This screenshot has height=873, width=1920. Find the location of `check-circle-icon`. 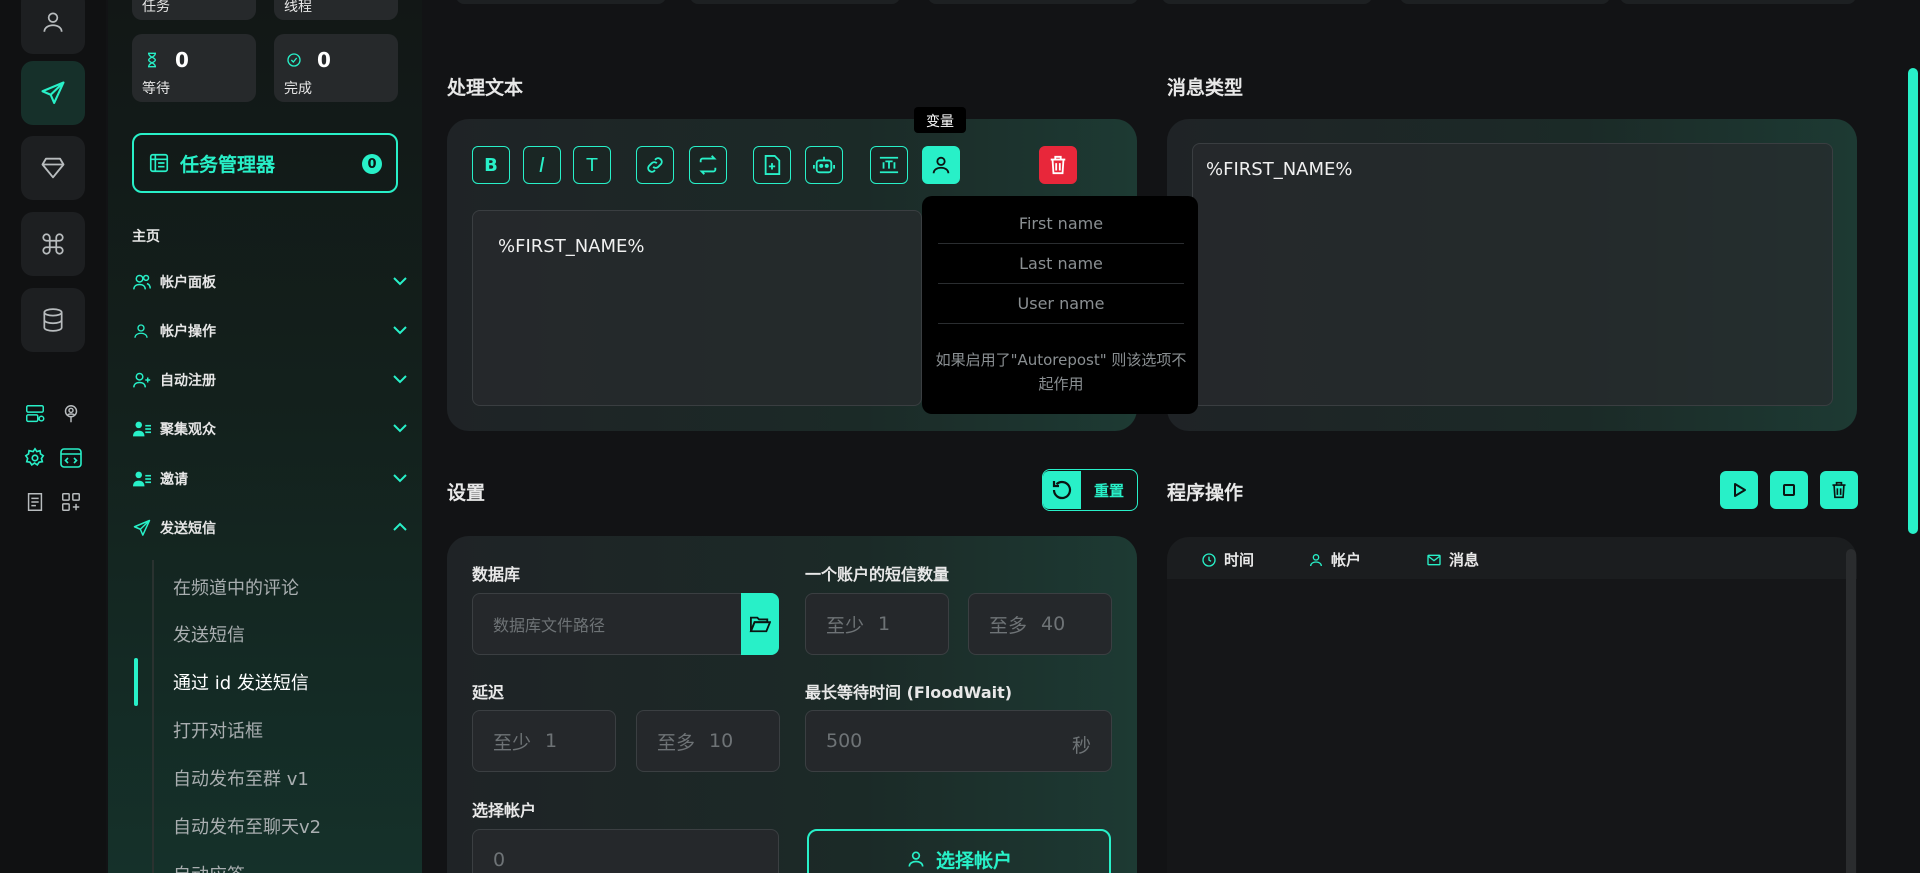

check-circle-icon is located at coordinates (294, 60).